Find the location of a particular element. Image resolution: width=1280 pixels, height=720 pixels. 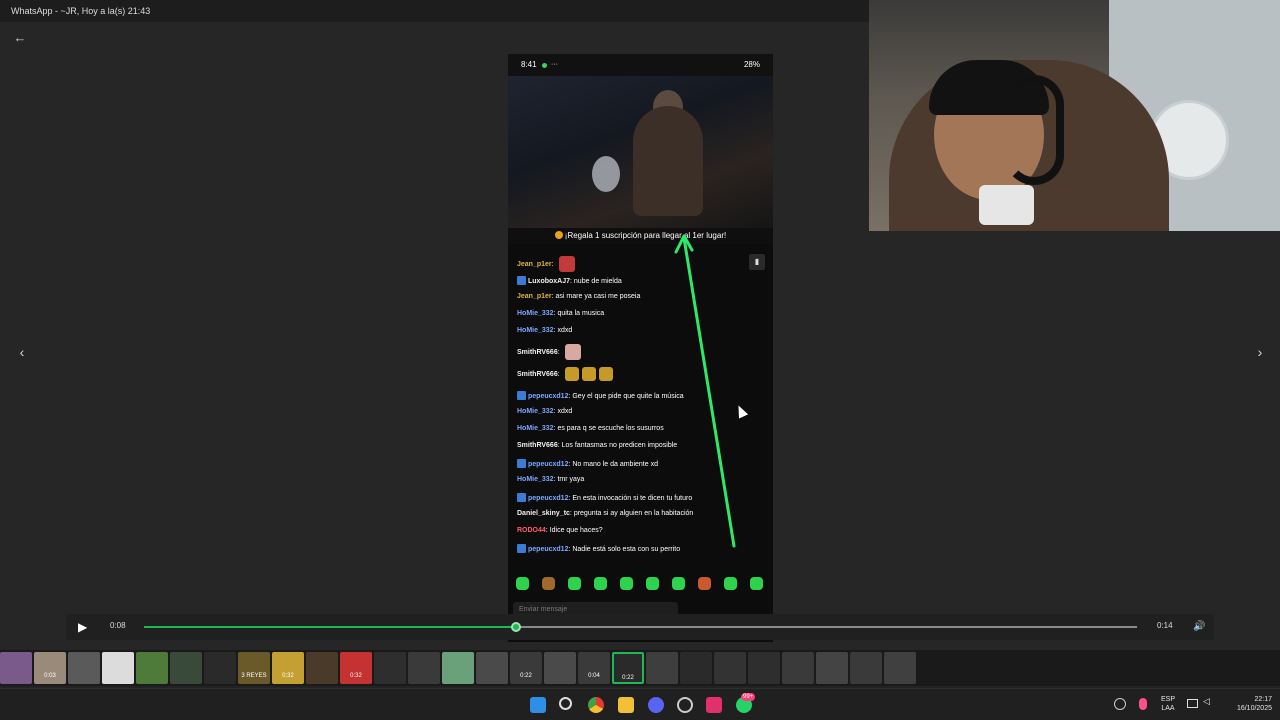

windows-start-icon is located at coordinates (538, 705).